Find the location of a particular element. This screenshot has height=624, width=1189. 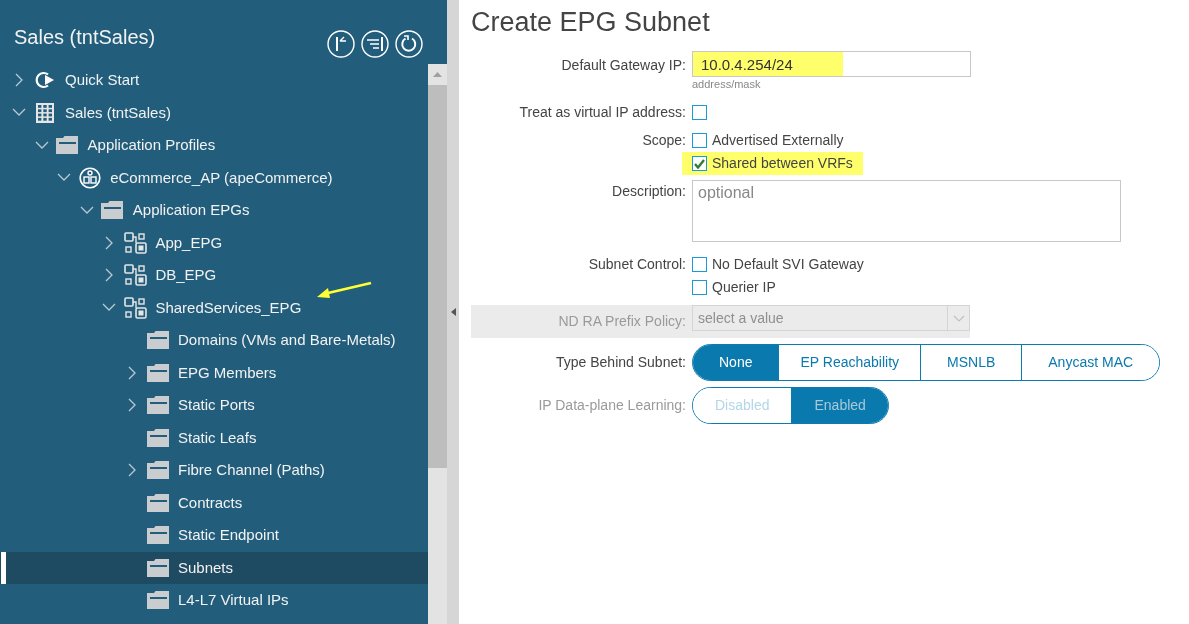

tree-item: L4-L7 Virtual IPs is located at coordinates (214, 600).